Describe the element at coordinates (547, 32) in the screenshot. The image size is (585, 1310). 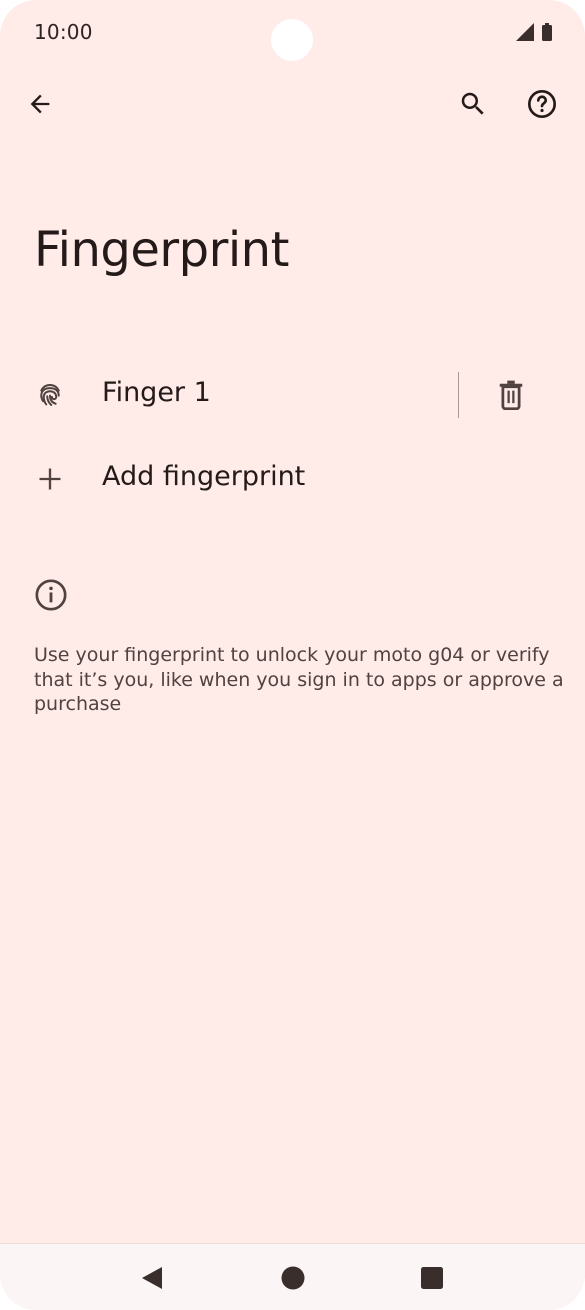
I see `battery-icon` at that location.